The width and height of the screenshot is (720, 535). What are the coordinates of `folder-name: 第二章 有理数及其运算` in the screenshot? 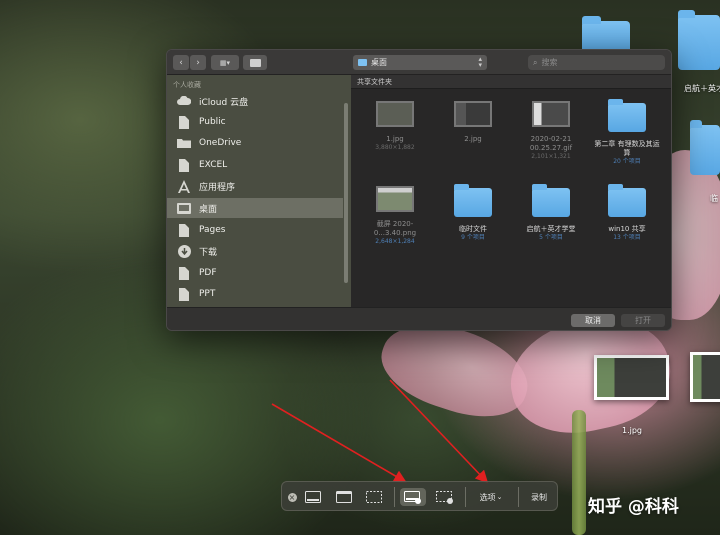 It's located at (627, 148).